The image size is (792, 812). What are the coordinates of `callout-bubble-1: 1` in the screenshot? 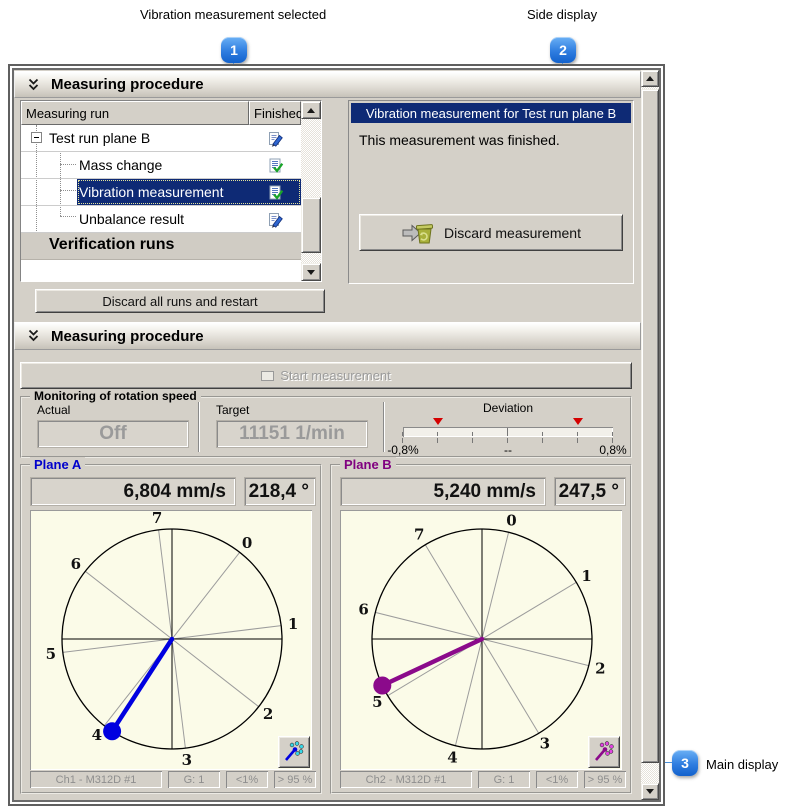 It's located at (234, 50).